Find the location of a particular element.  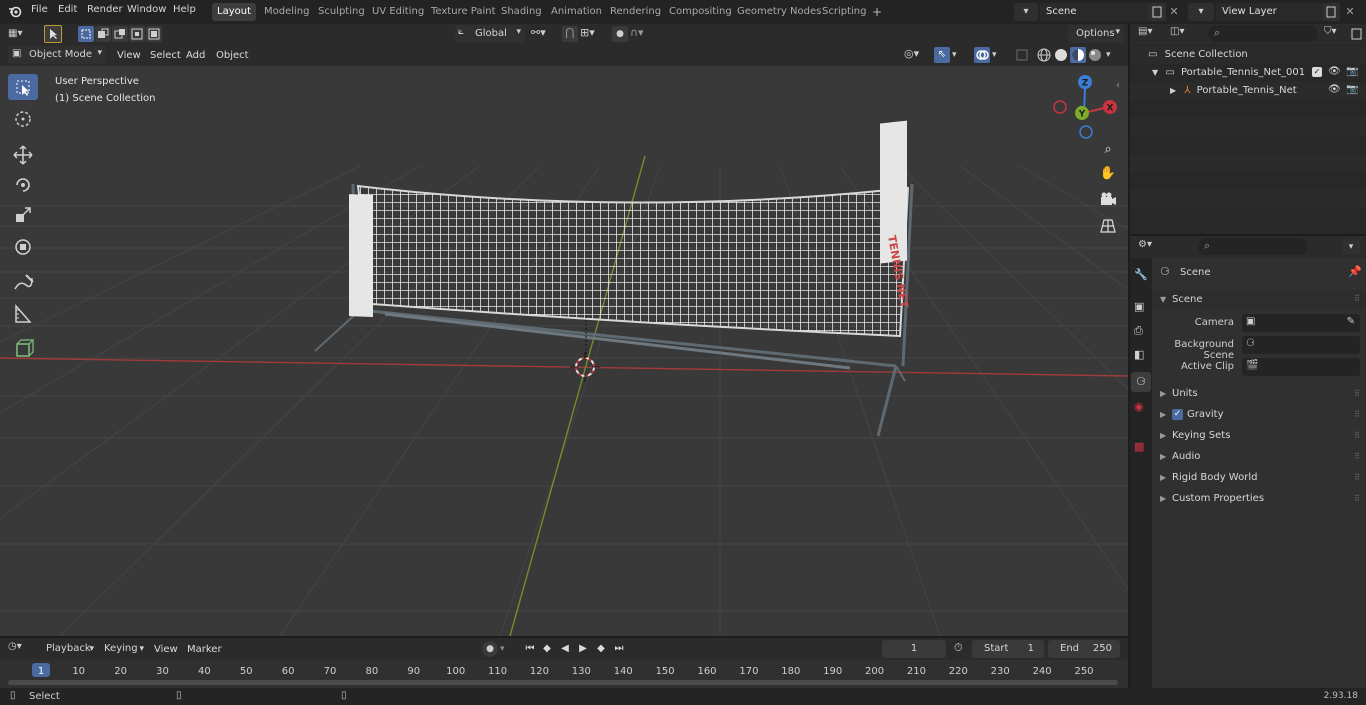

zoom-icon: ⌕ is located at coordinates (1108, 152).